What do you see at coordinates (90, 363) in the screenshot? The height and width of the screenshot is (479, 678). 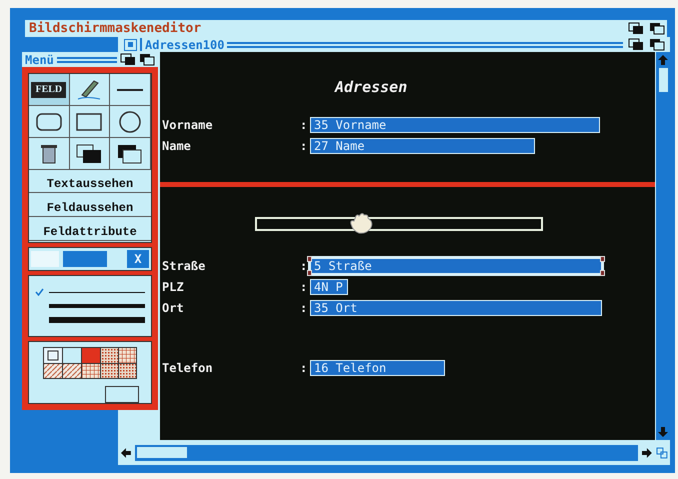 I see `pattern-palette-drawing` at bounding box center [90, 363].